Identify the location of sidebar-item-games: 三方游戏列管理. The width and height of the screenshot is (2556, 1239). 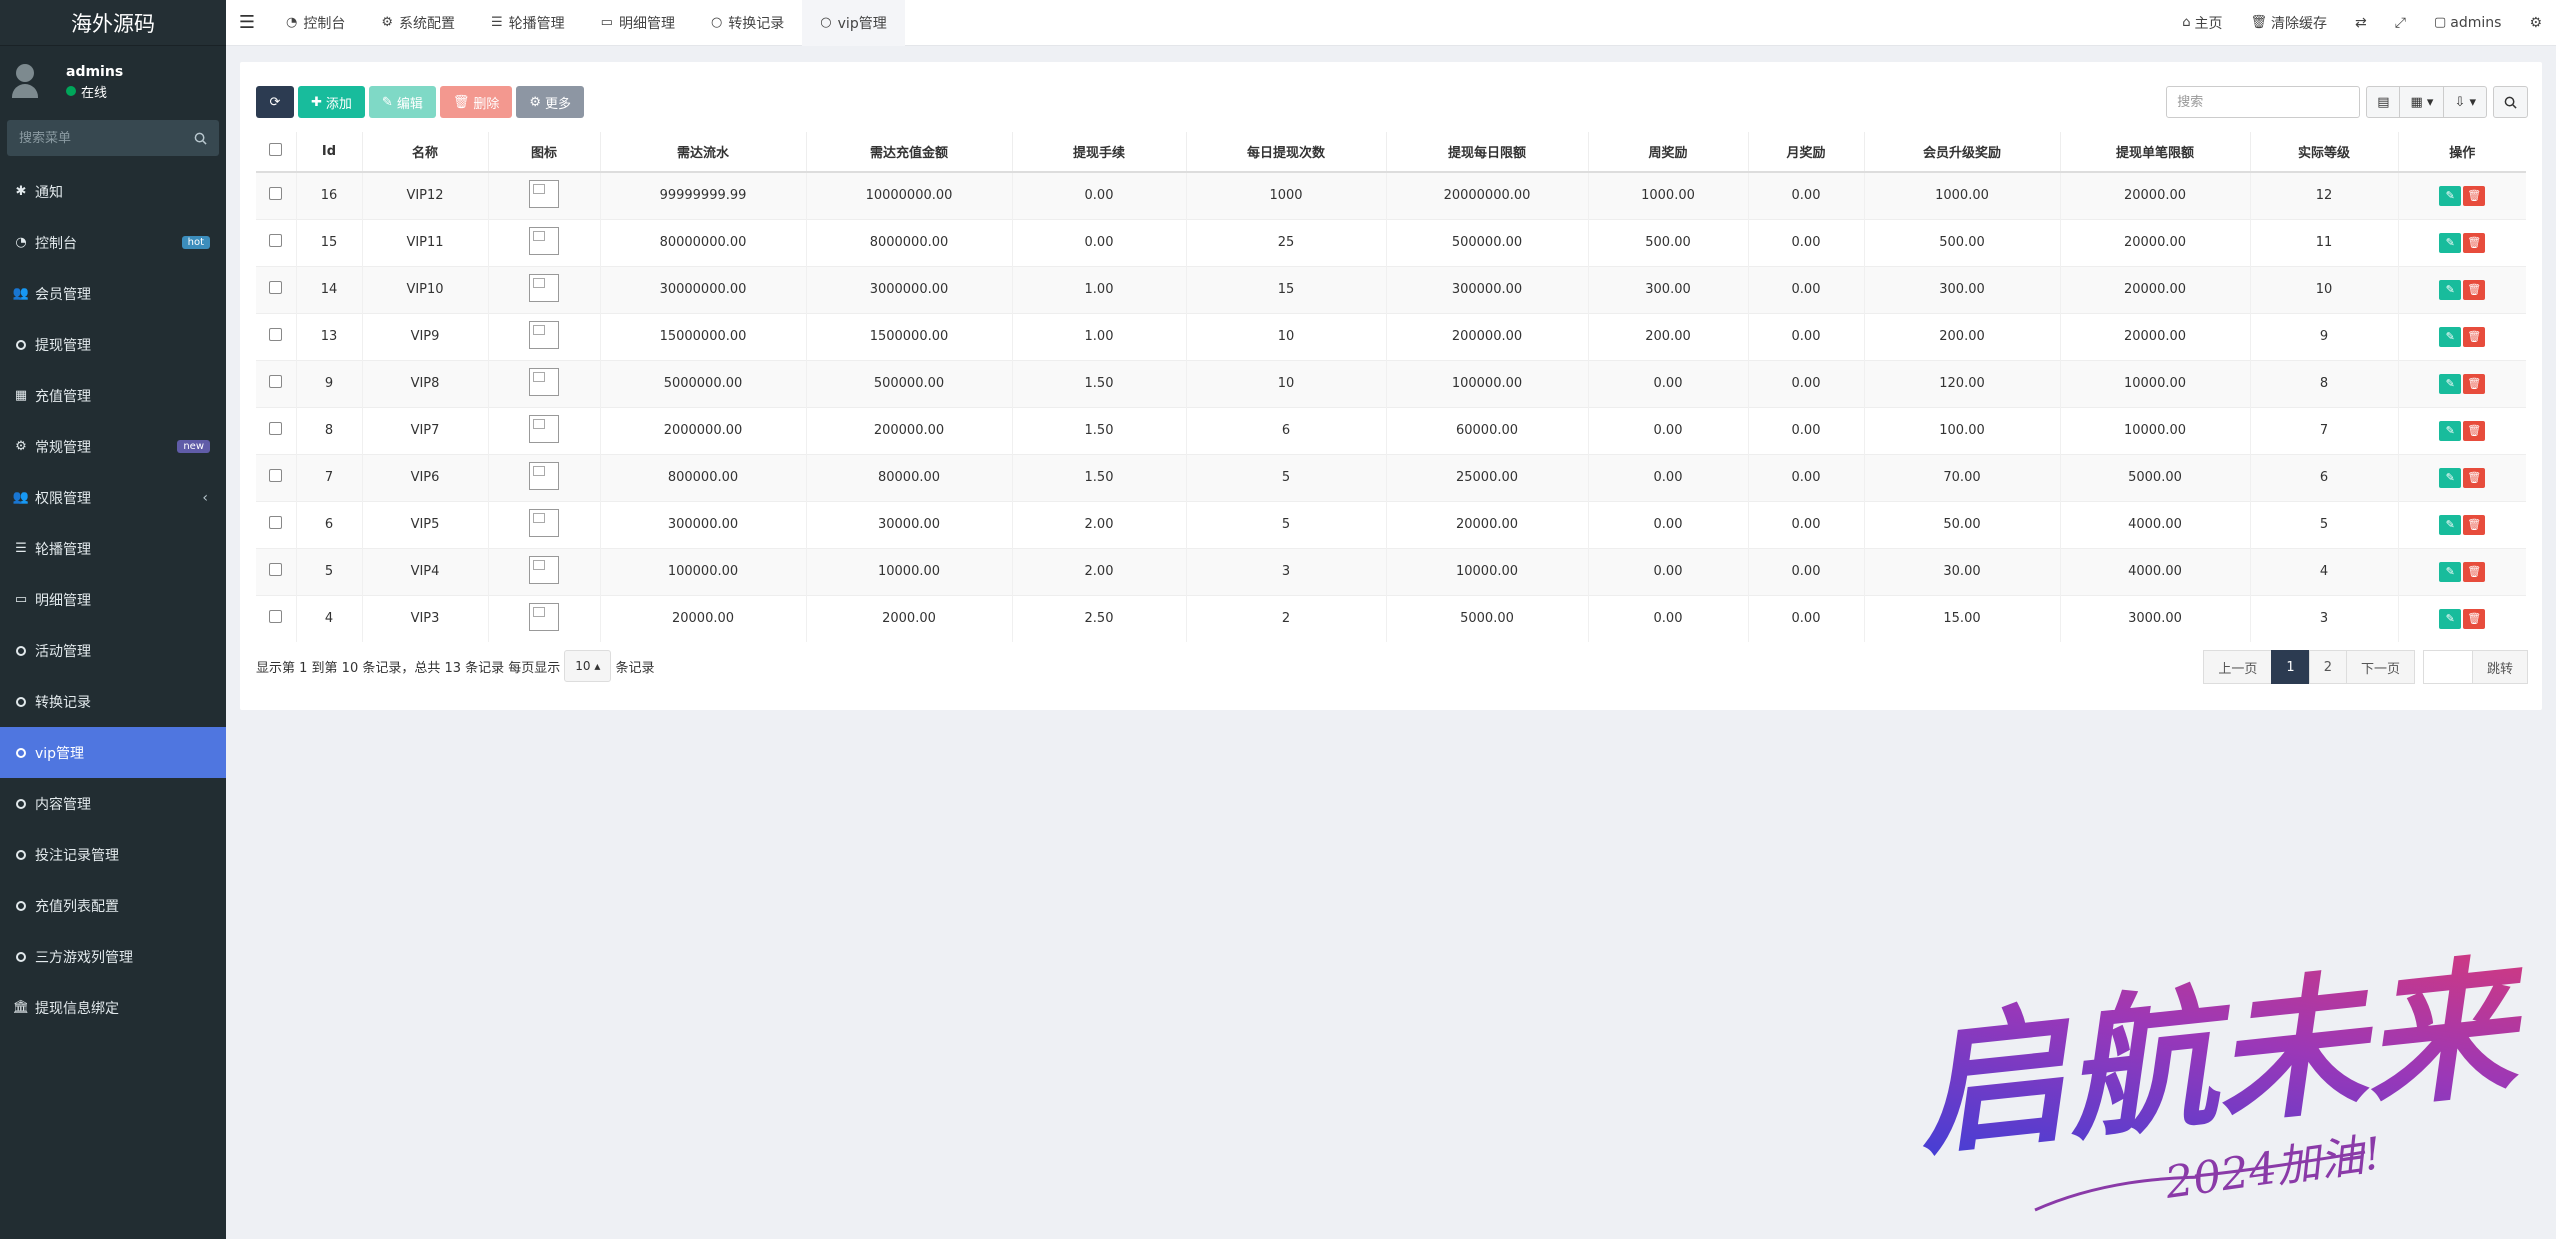
(113, 956).